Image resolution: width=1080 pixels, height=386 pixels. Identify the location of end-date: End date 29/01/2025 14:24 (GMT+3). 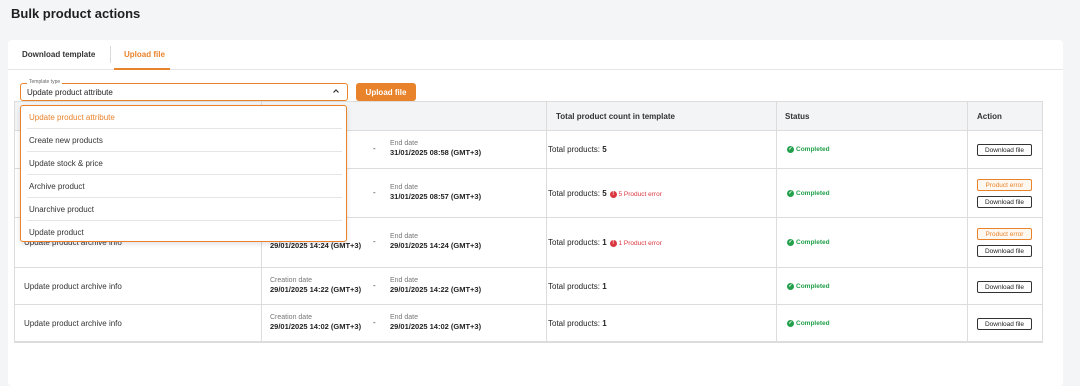
(435, 241).